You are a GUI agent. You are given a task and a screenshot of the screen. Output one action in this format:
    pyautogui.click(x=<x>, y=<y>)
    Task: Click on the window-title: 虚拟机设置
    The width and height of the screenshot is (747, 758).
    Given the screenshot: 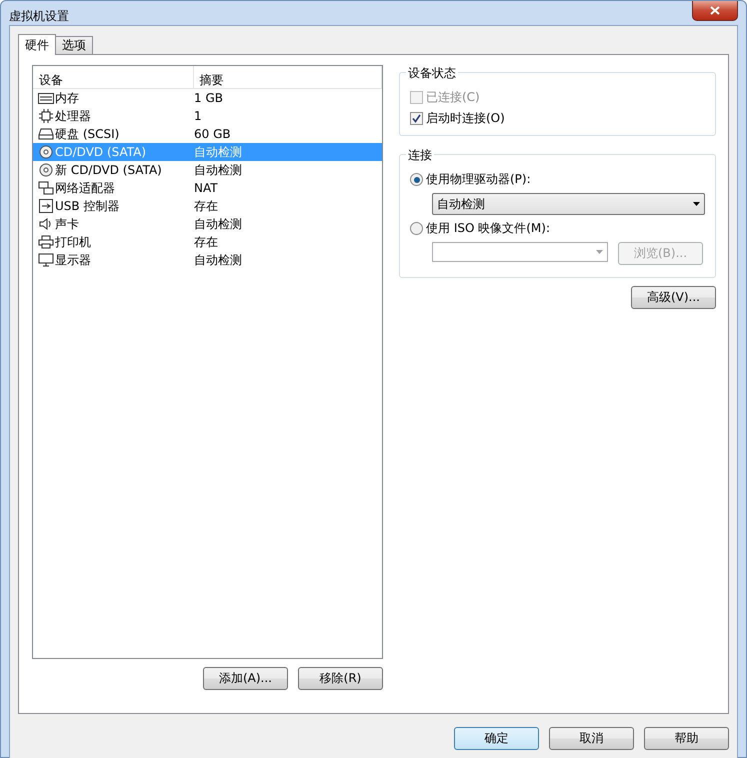 What is the action you would take?
    pyautogui.click(x=39, y=16)
    